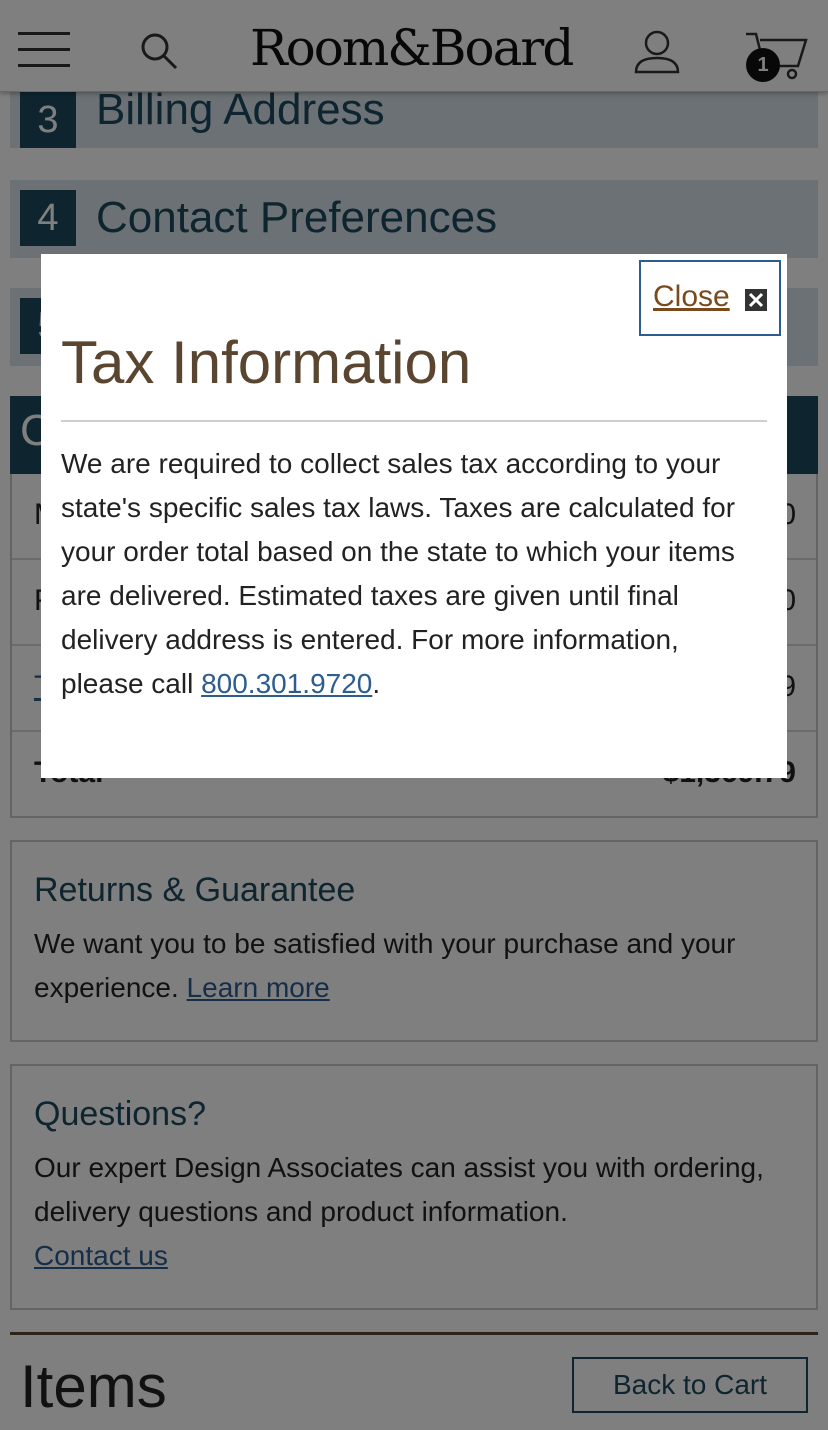  Describe the element at coordinates (756, 300) in the screenshot. I see `close-x-icon` at that location.